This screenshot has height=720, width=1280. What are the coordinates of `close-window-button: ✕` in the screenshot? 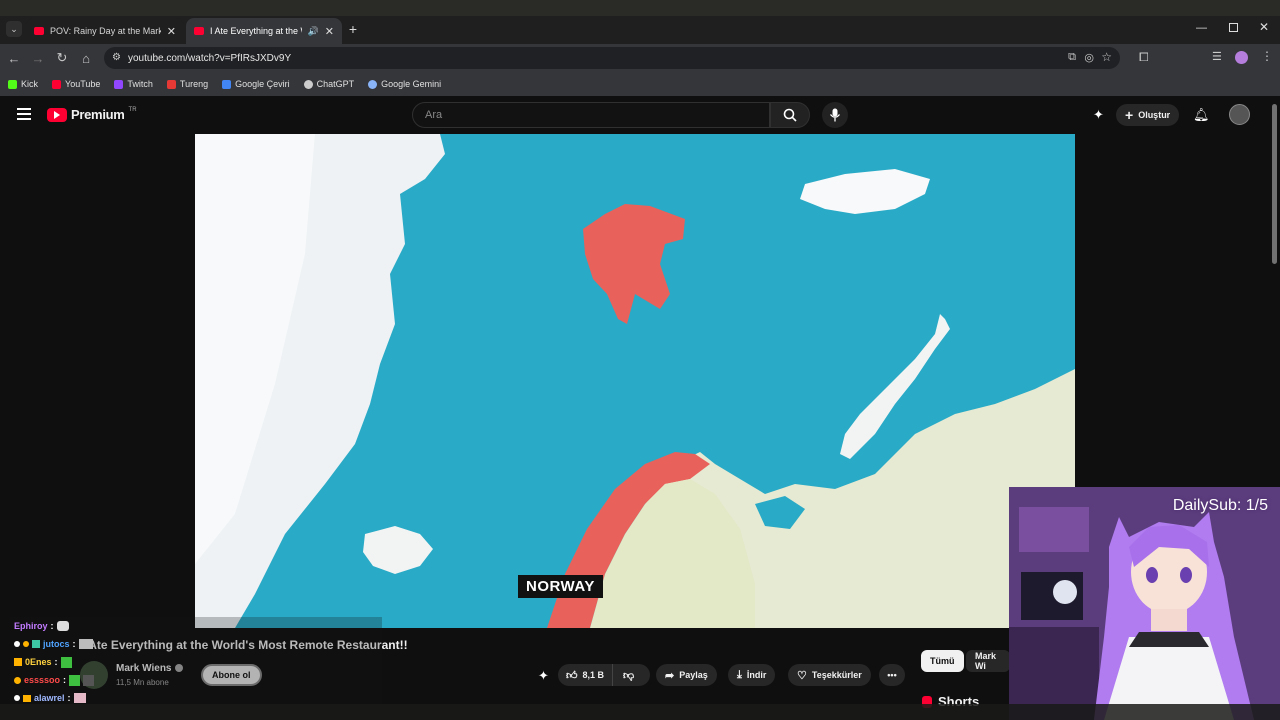 It's located at (1264, 27).